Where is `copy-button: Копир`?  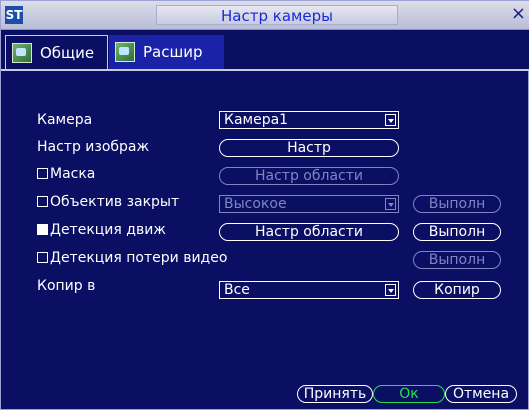 copy-button: Копир is located at coordinates (457, 290).